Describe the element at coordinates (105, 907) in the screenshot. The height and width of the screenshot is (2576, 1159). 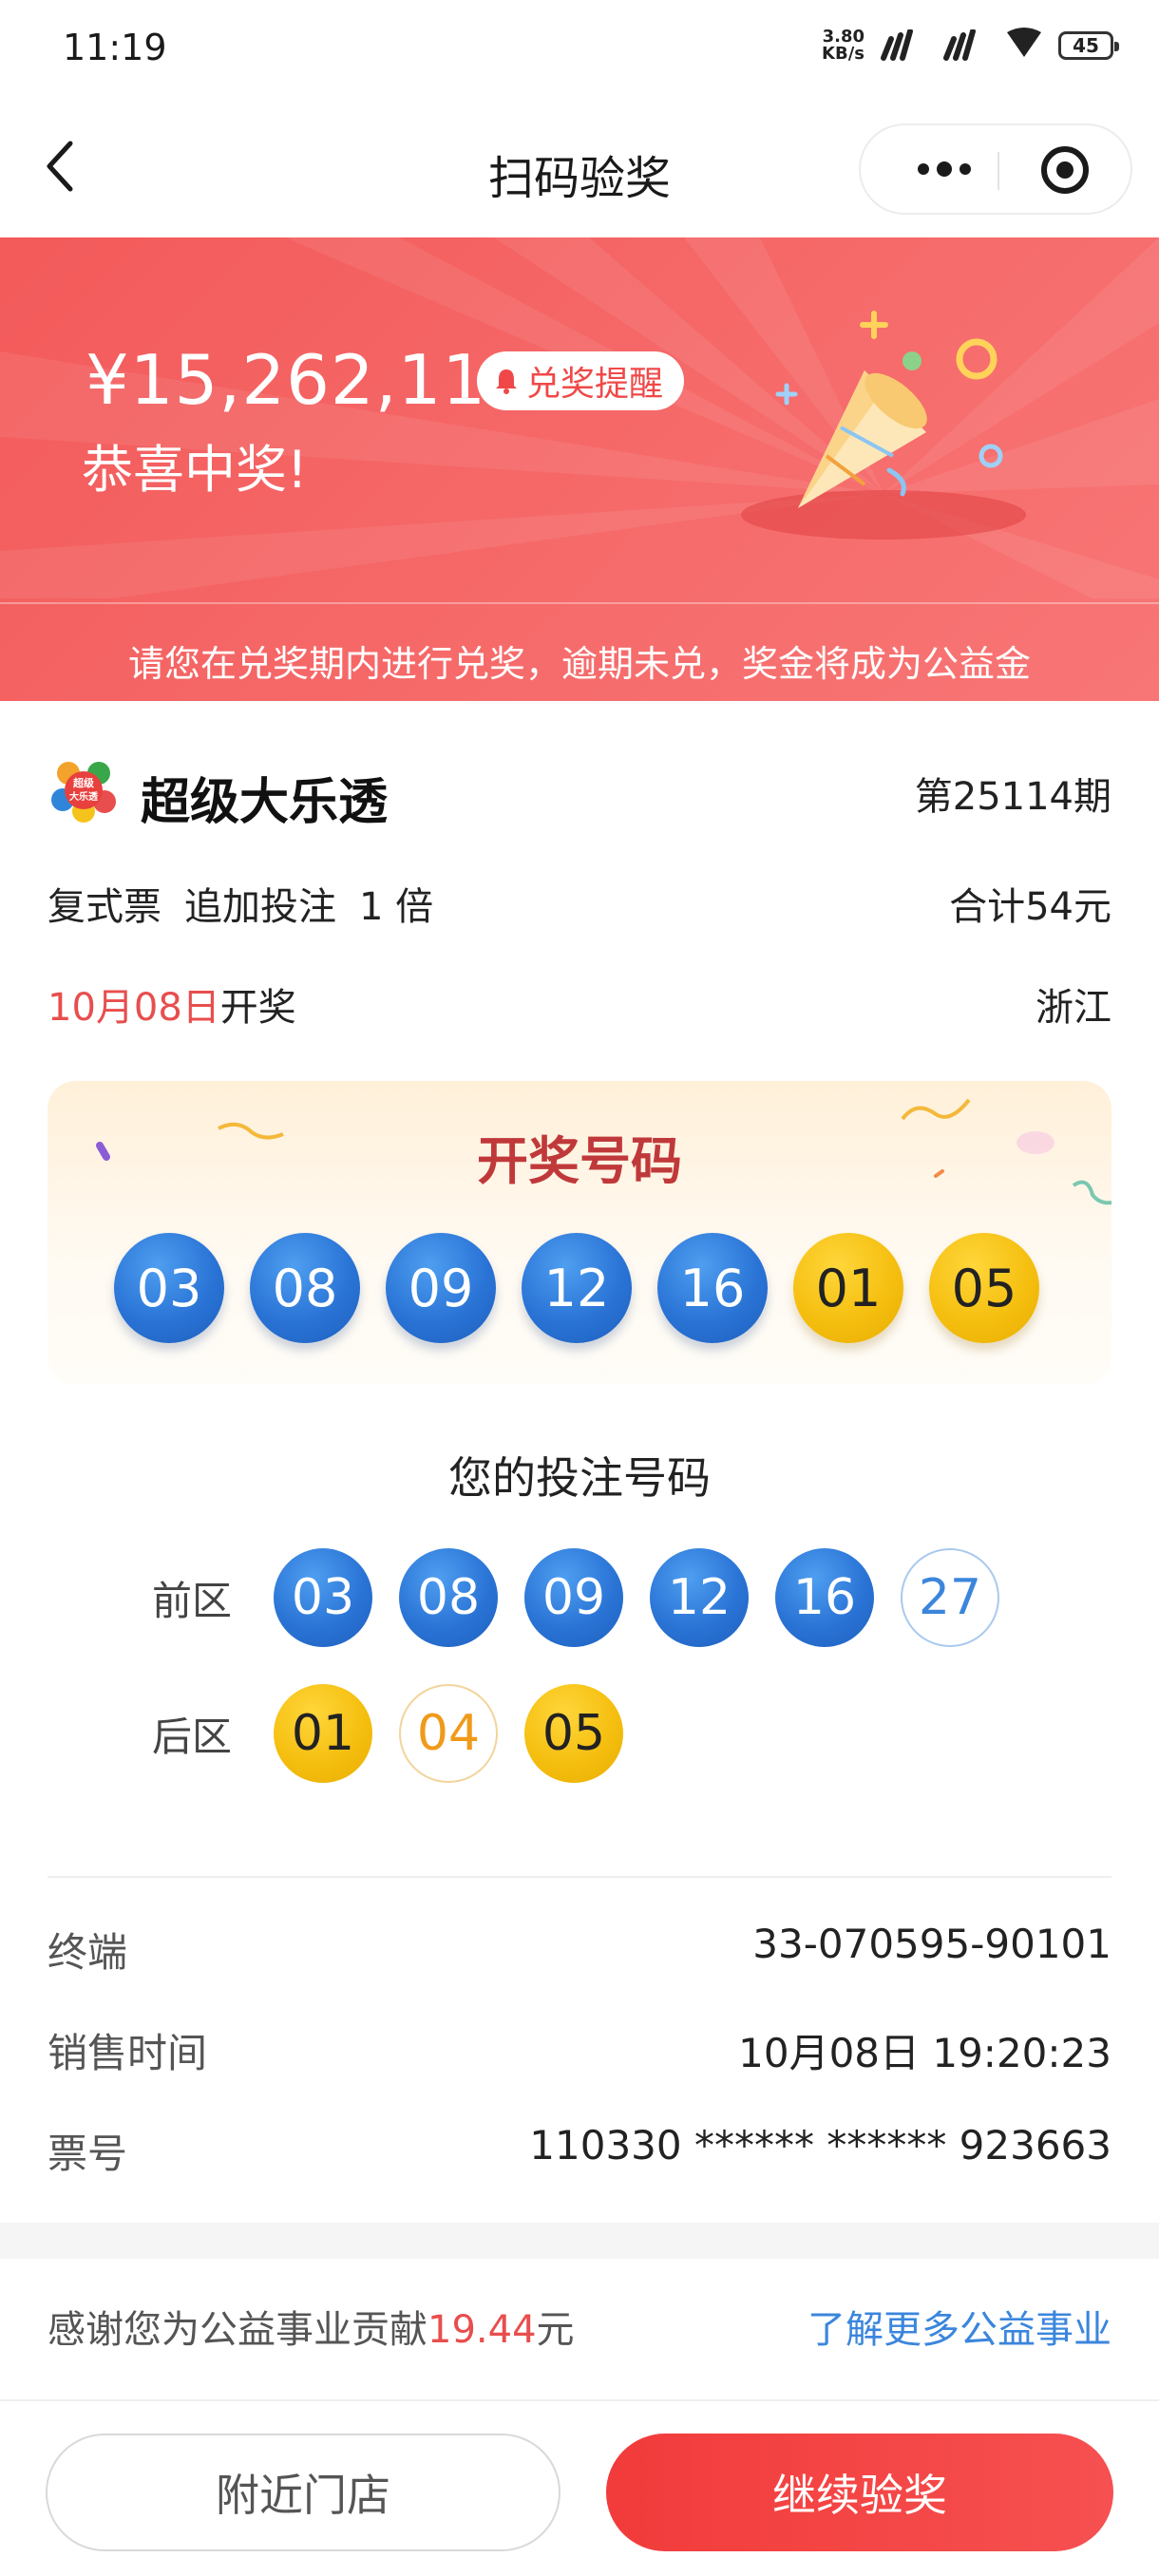
I see `ticket-type: 复式票` at that location.